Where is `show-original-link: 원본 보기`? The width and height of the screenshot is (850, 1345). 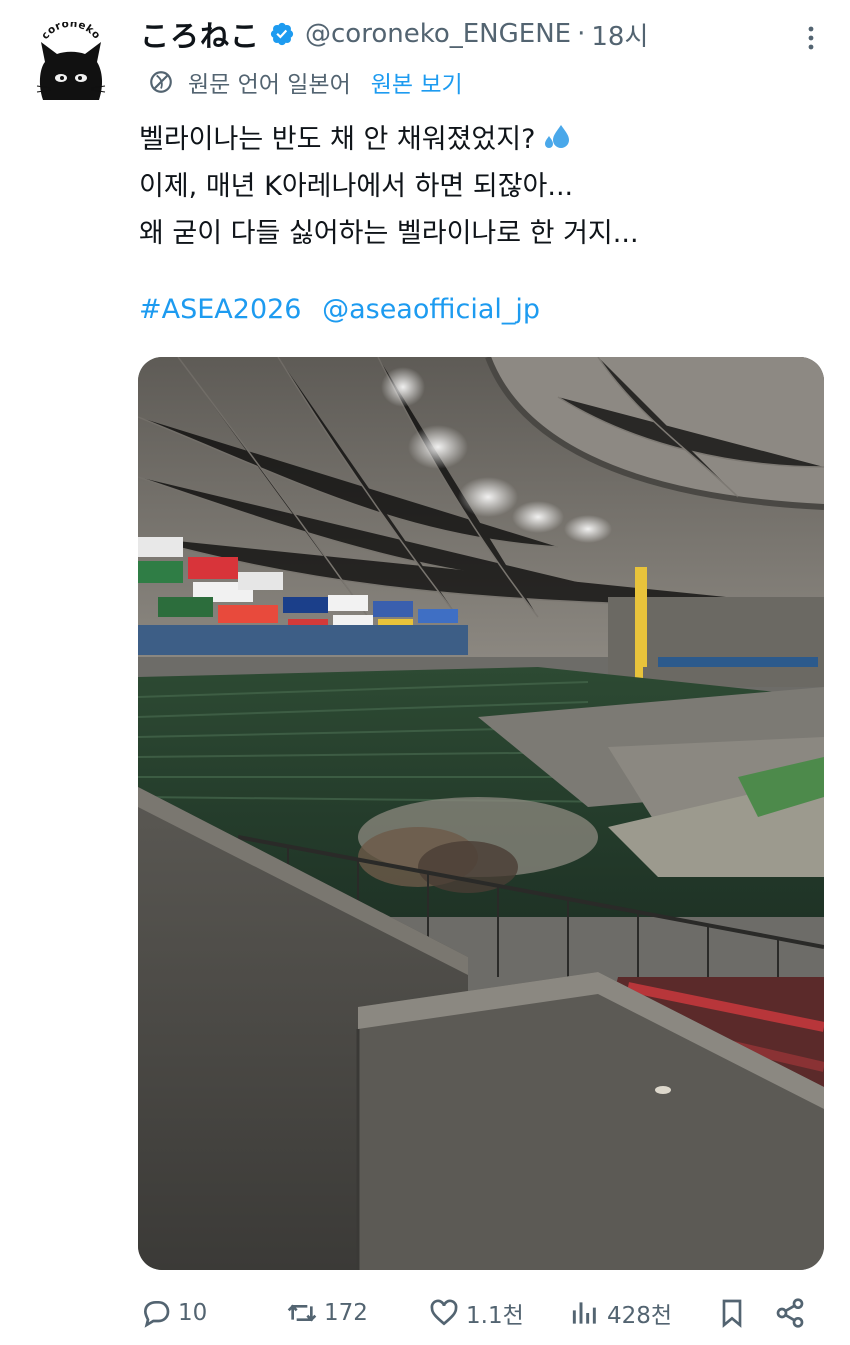
show-original-link: 원본 보기 is located at coordinates (417, 82).